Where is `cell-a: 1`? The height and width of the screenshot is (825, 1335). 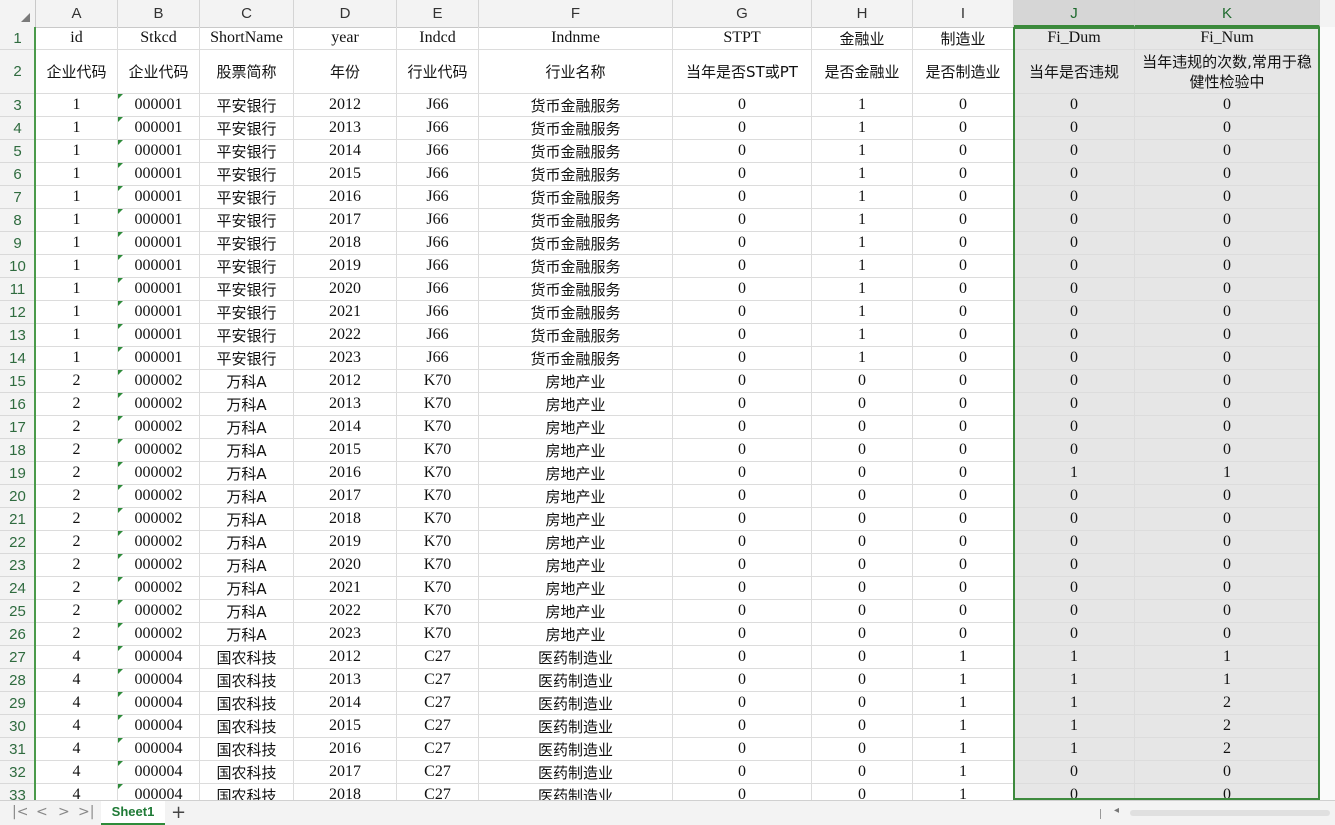
cell-a: 1 is located at coordinates (77, 174).